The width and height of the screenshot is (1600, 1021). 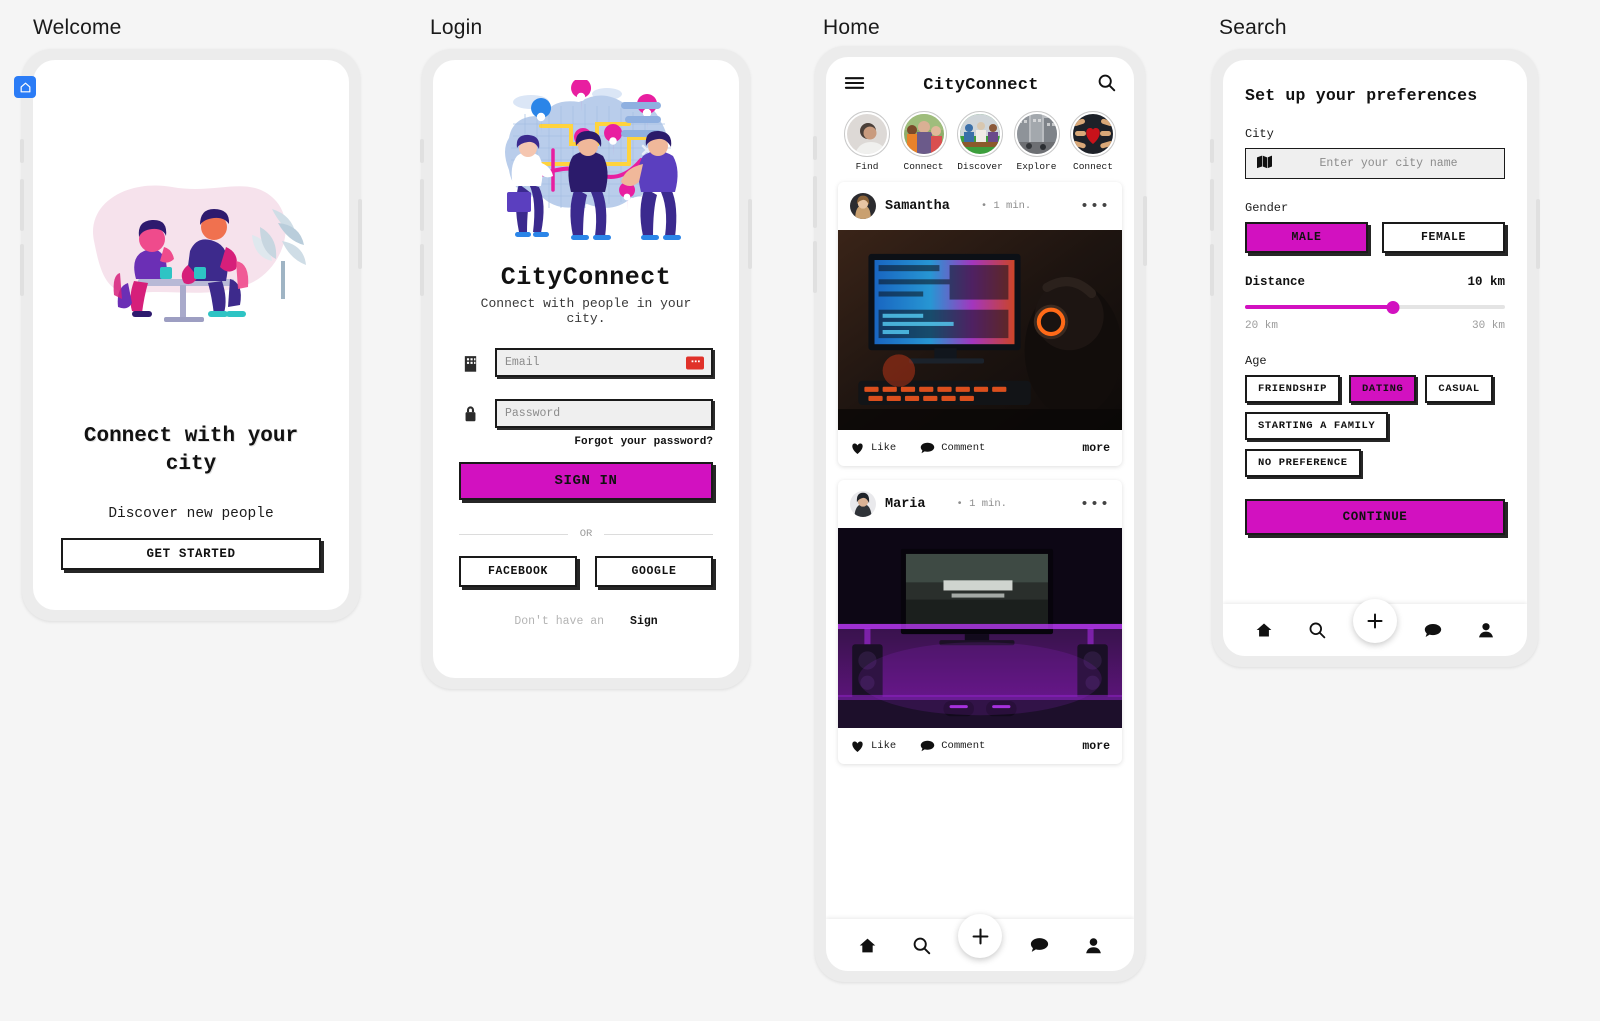 I want to click on page-title: Set up your preferences, so click(x=1361, y=95).